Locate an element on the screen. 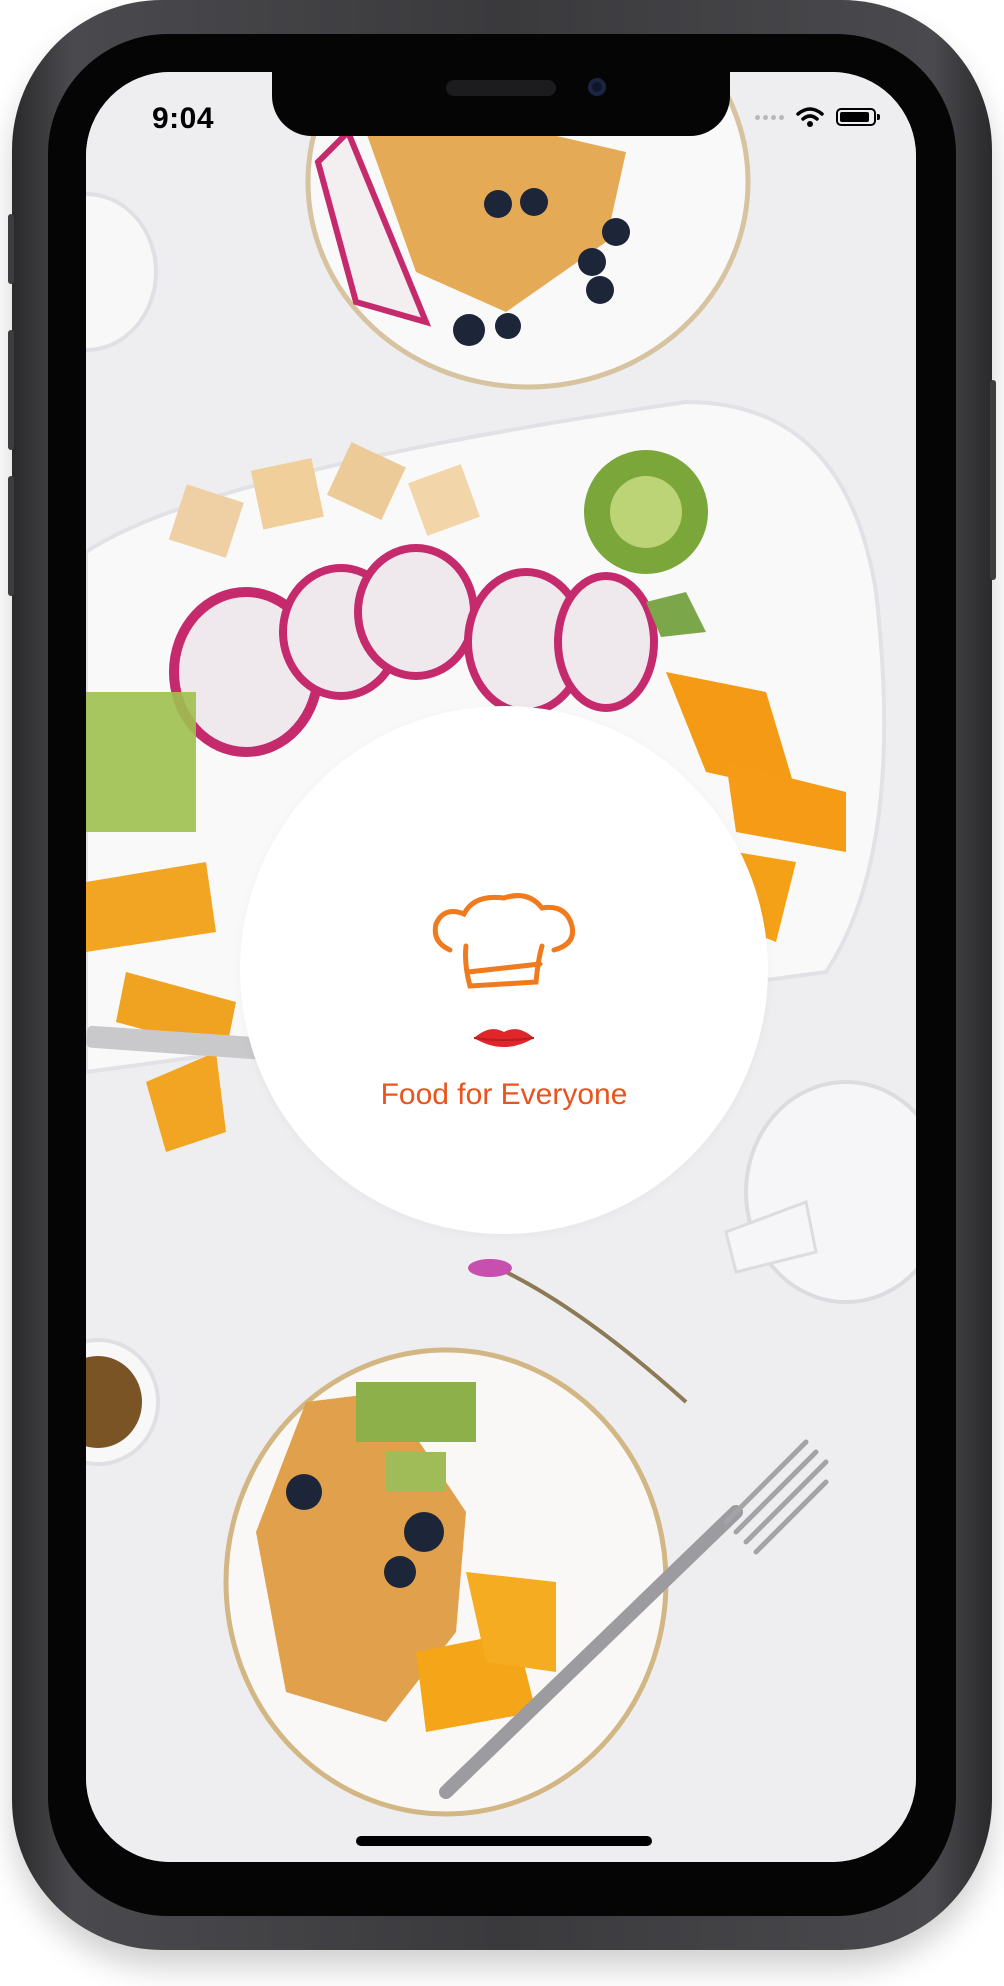 The image size is (1004, 1986). volume-up-button is located at coordinates (11, 390).